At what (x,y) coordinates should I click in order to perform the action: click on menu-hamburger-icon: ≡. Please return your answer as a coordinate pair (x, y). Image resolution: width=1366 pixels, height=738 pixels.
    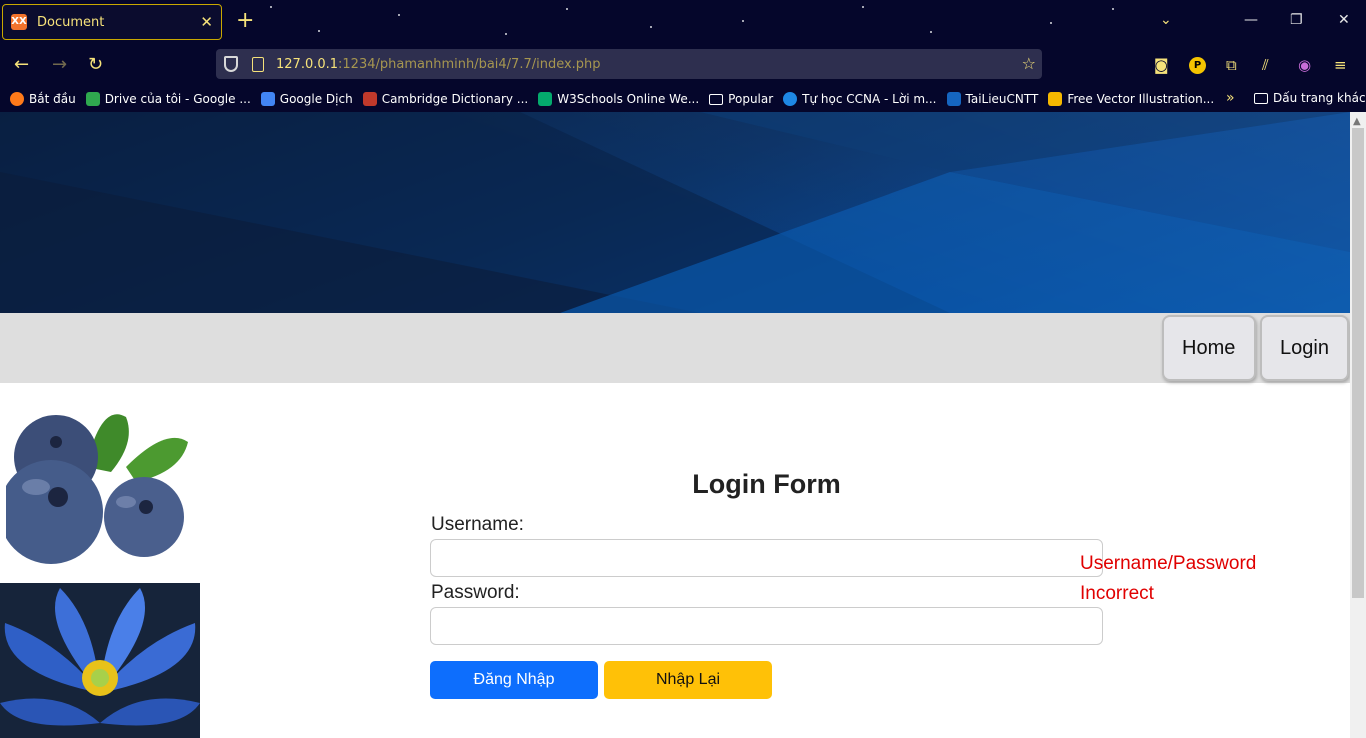
    Looking at the image, I should click on (1340, 65).